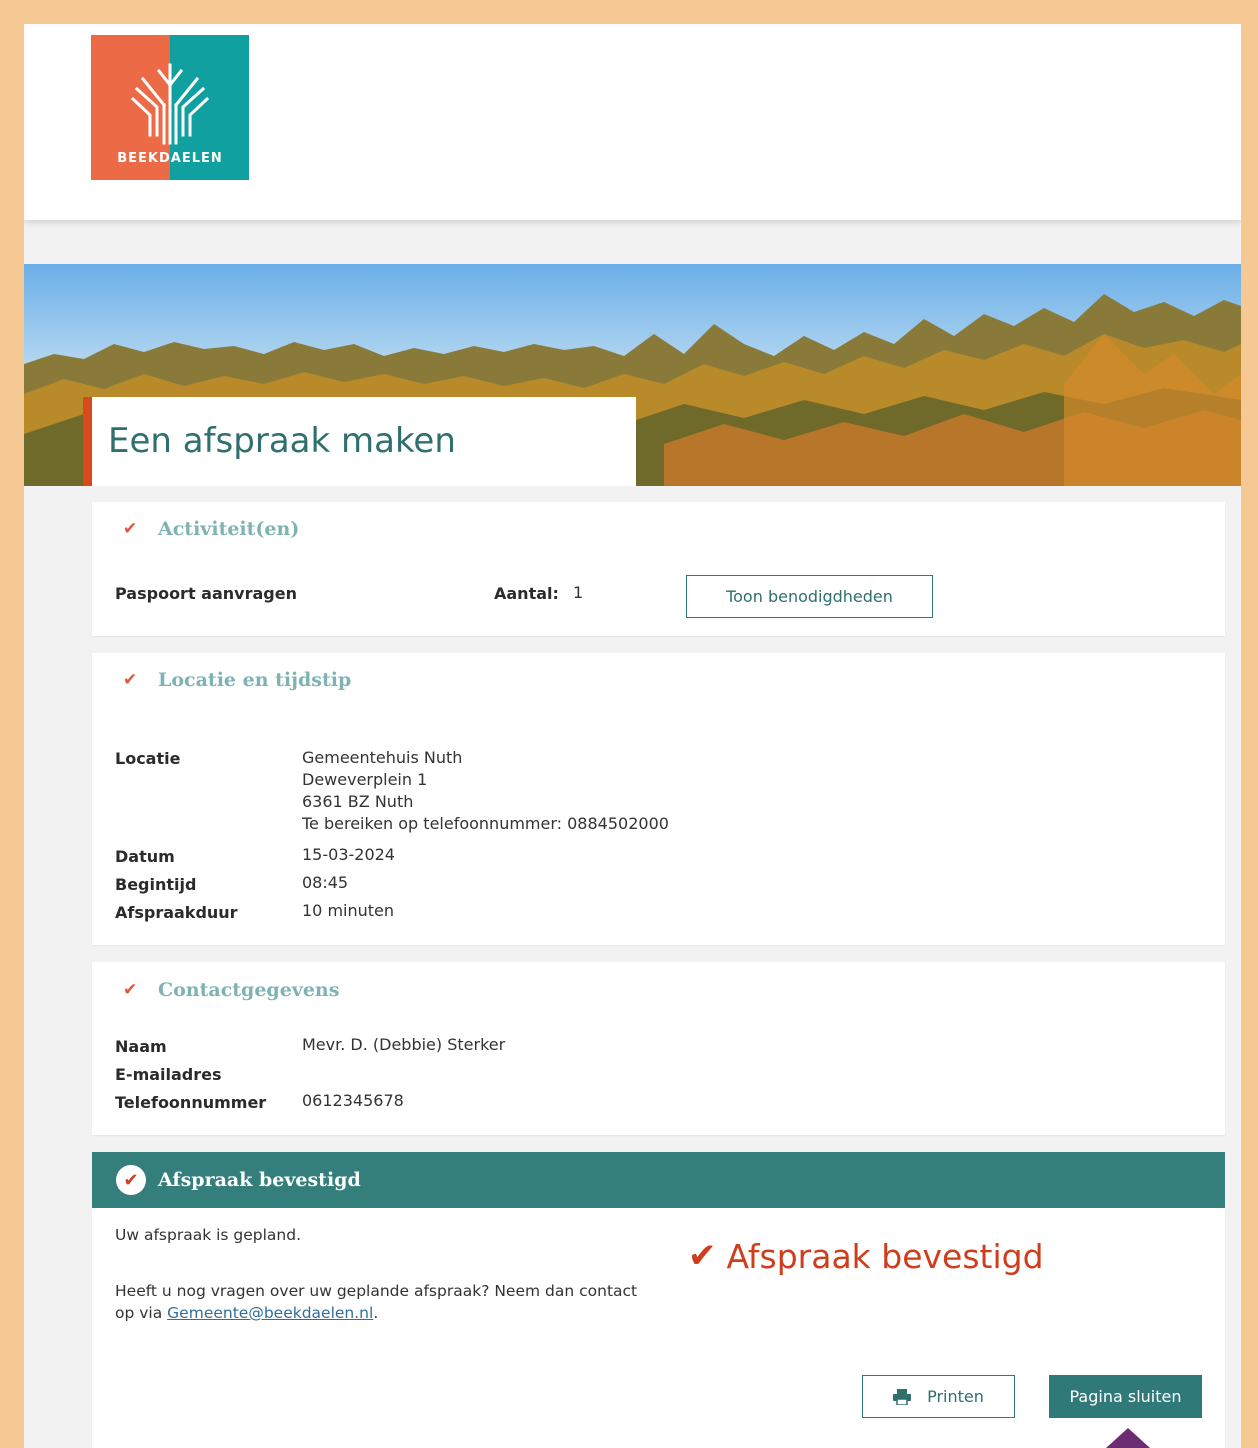 The height and width of the screenshot is (1448, 1258). Describe the element at coordinates (578, 592) in the screenshot. I see `count-value: 1` at that location.